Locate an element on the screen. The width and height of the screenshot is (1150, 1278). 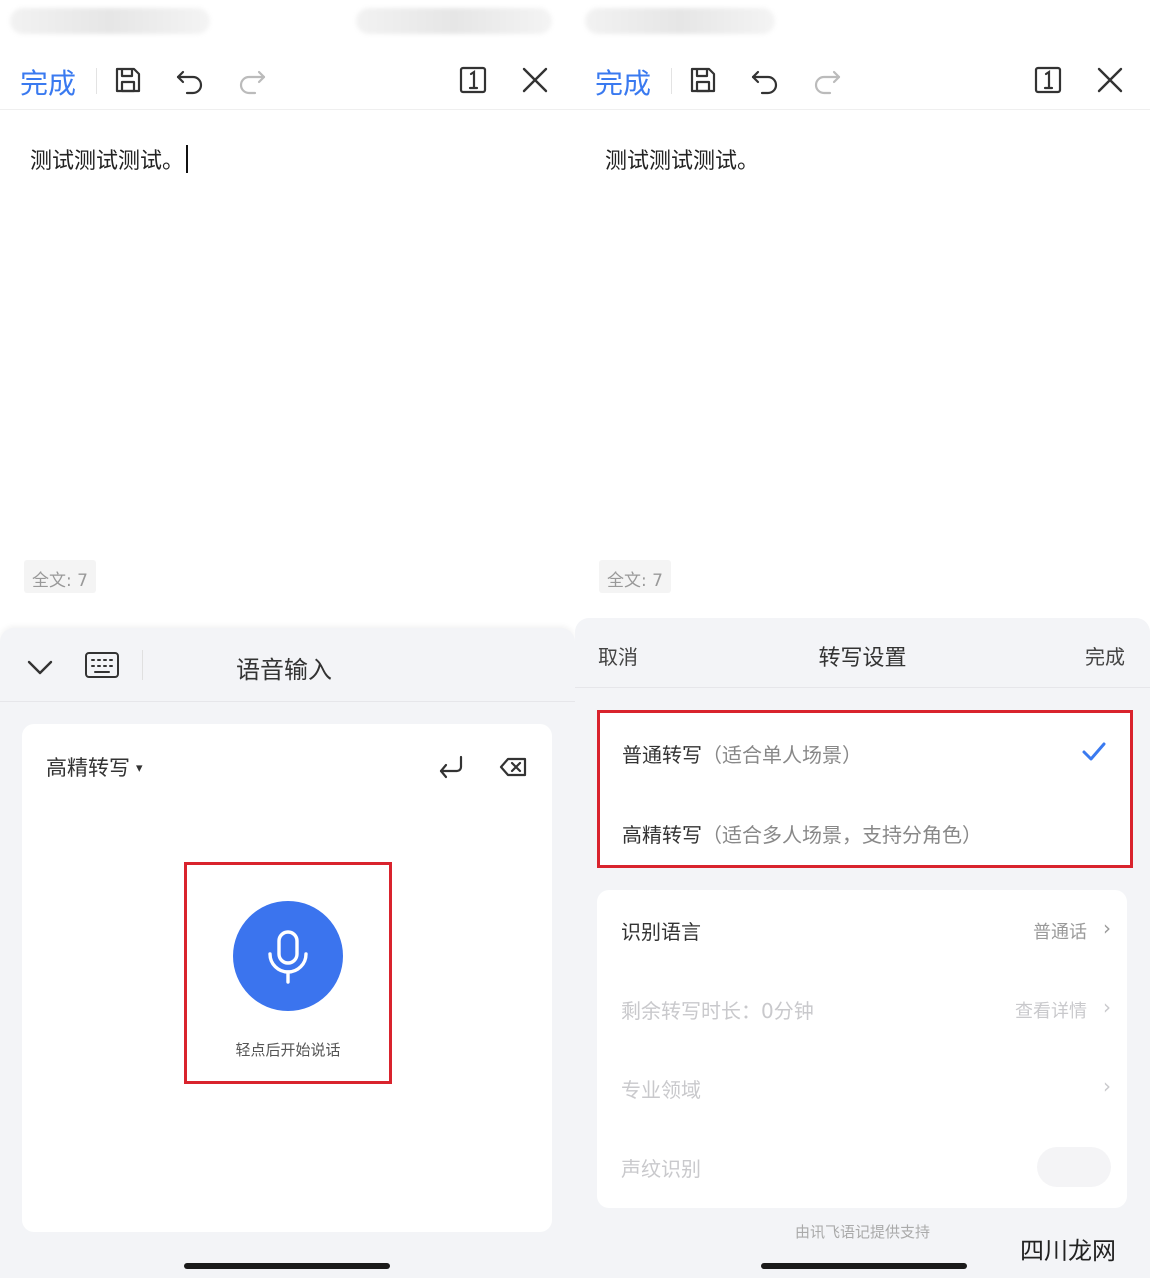
voiceprint-toggle is located at coordinates (1074, 1167).